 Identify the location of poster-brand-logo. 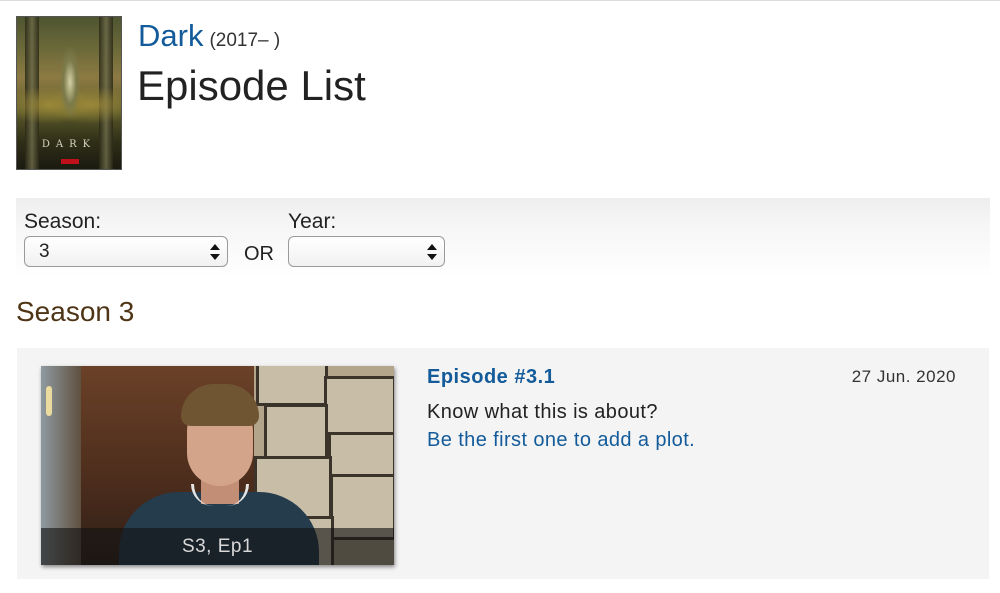
(70, 161).